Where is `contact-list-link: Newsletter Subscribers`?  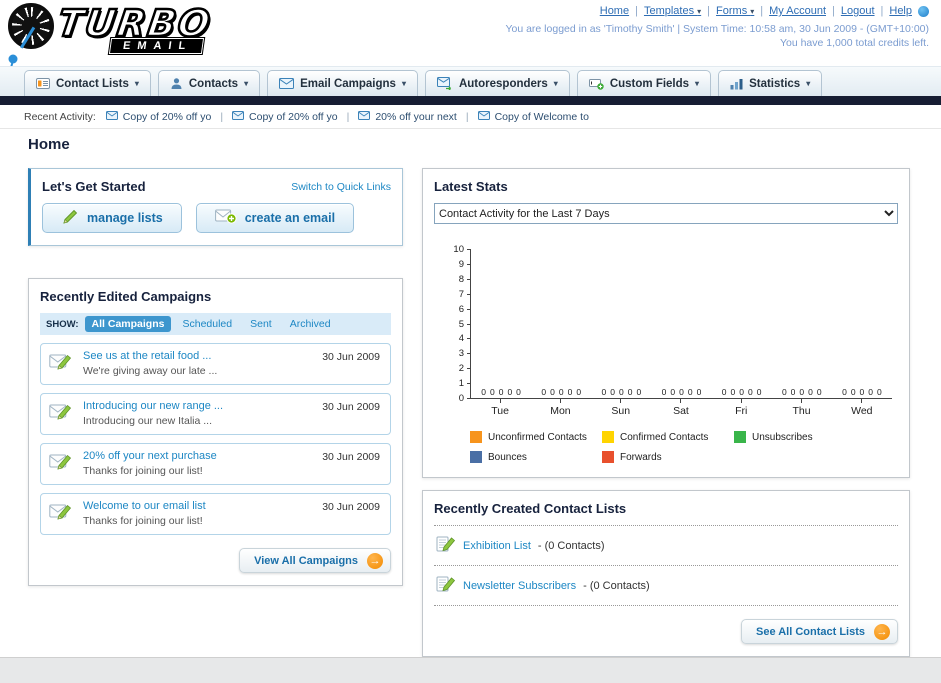
contact-list-link: Newsletter Subscribers is located at coordinates (519, 586).